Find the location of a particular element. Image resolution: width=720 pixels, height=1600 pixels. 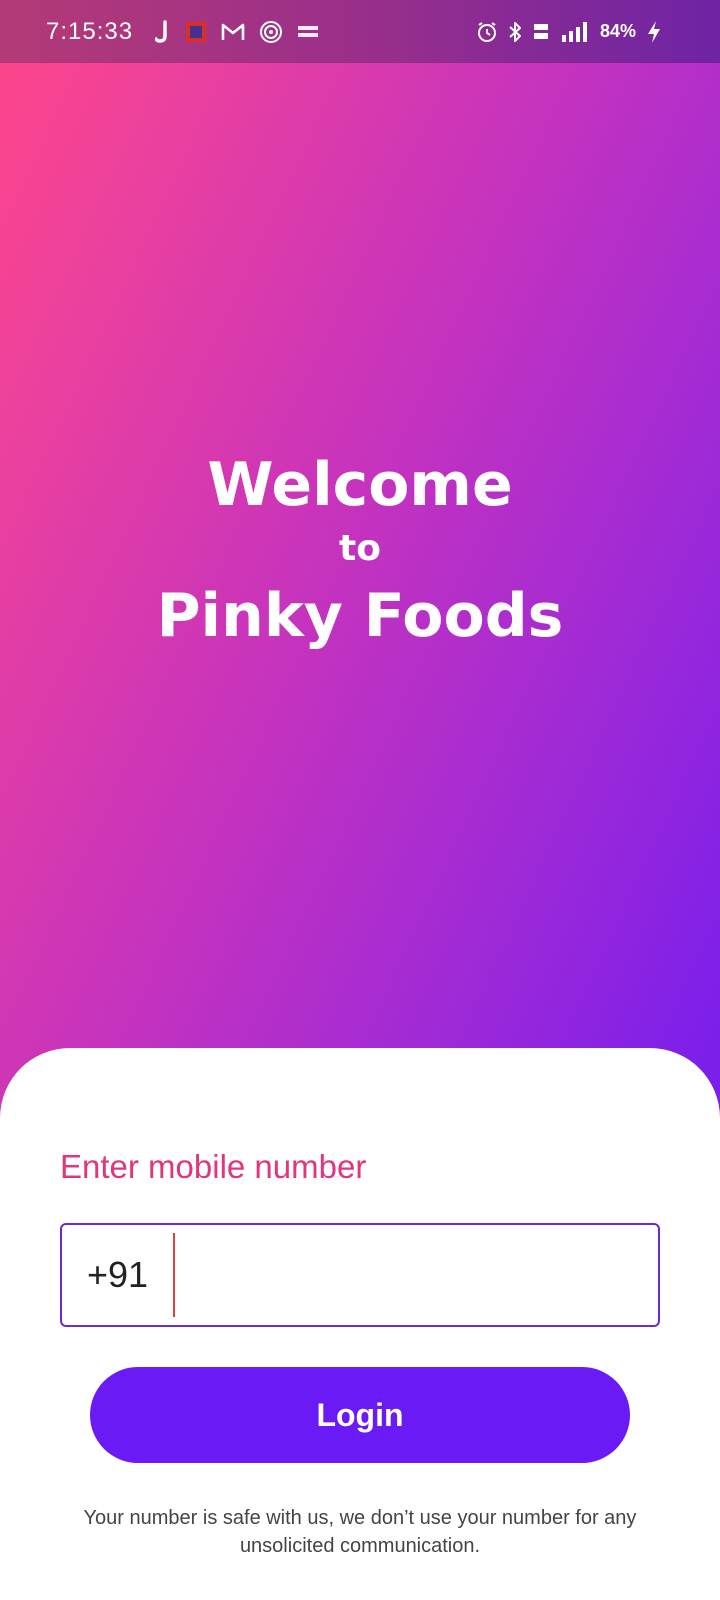

status-bar: 7:15:33 84% is located at coordinates (360, 31).